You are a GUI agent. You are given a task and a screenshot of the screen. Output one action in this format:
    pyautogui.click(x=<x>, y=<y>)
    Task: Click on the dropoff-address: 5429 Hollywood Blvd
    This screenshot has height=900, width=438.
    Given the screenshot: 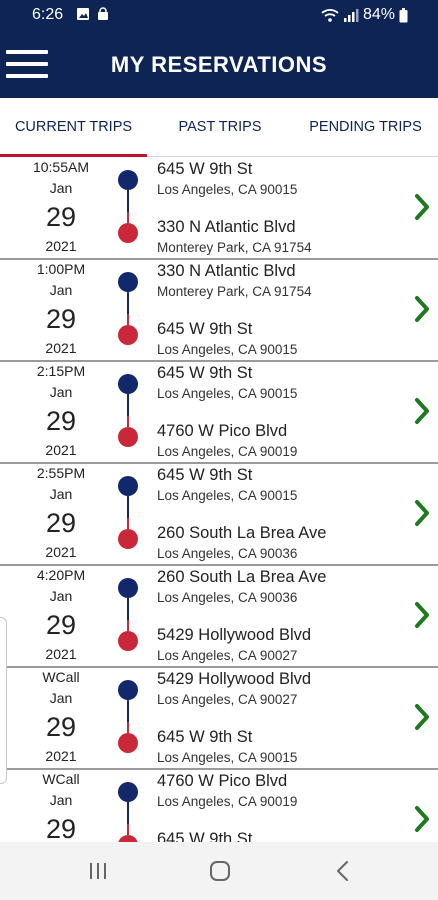 What is the action you would take?
    pyautogui.click(x=234, y=635)
    